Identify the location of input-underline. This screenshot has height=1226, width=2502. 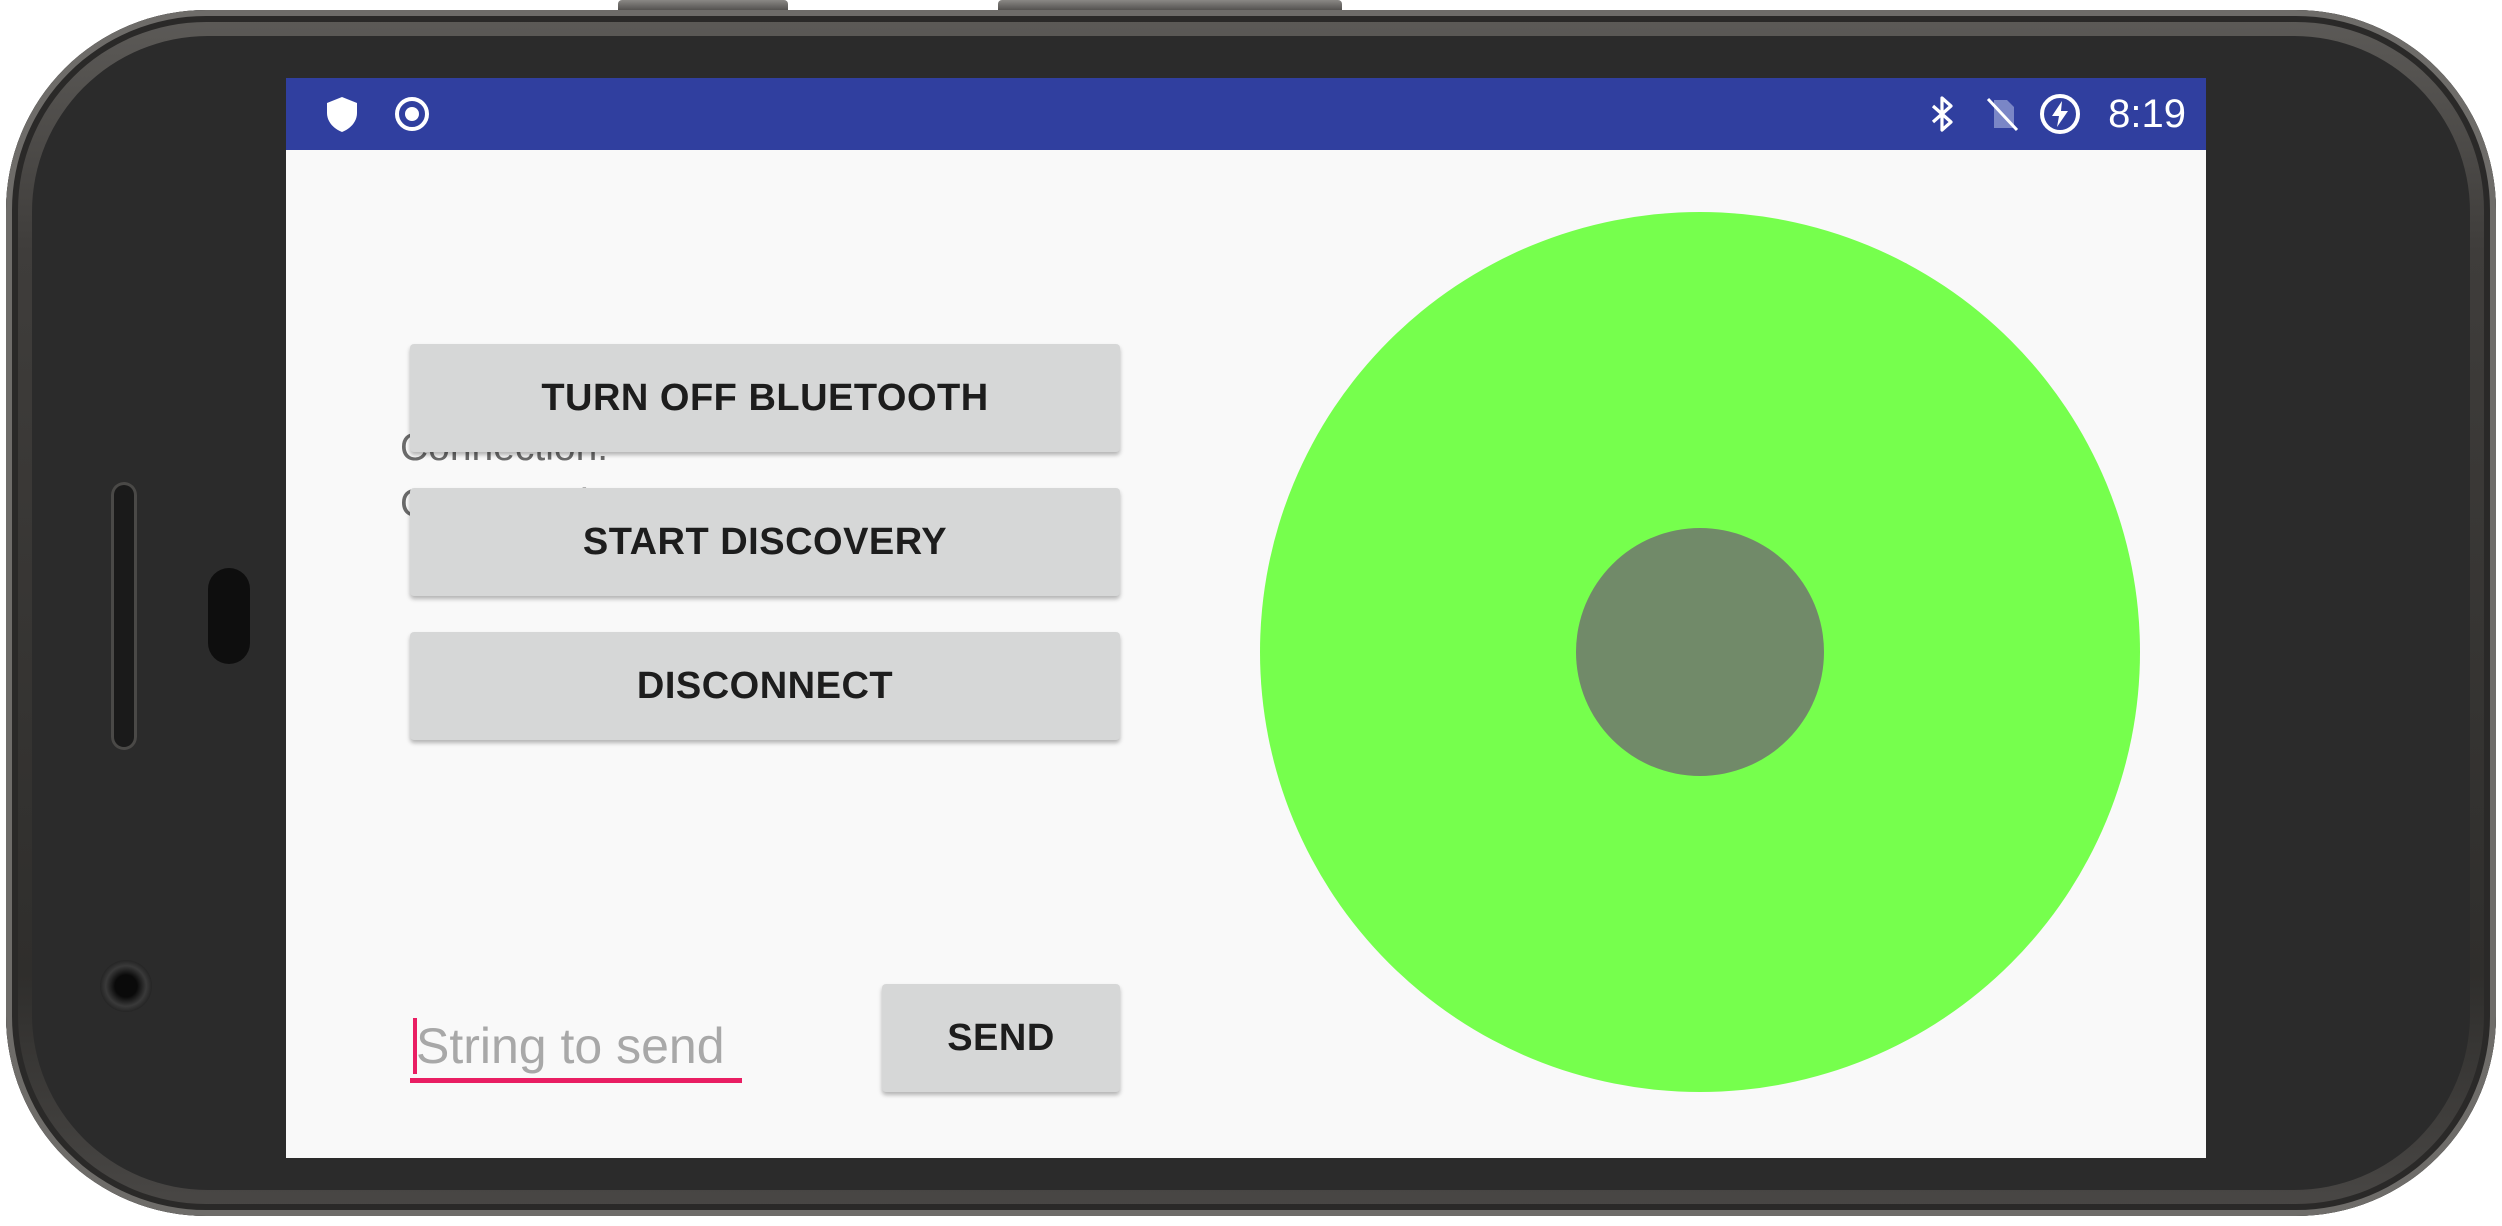
(576, 1080).